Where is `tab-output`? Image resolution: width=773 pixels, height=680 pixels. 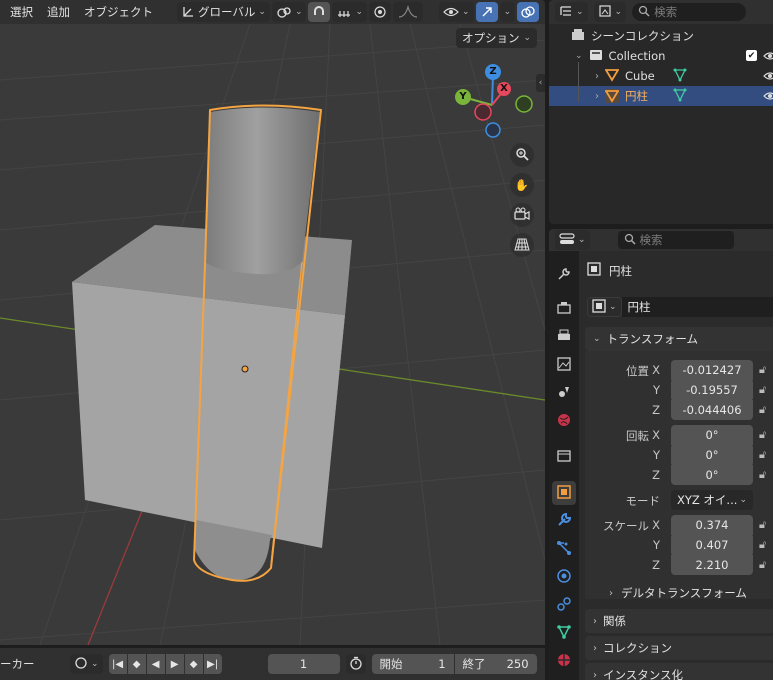
tab-output is located at coordinates (564, 337).